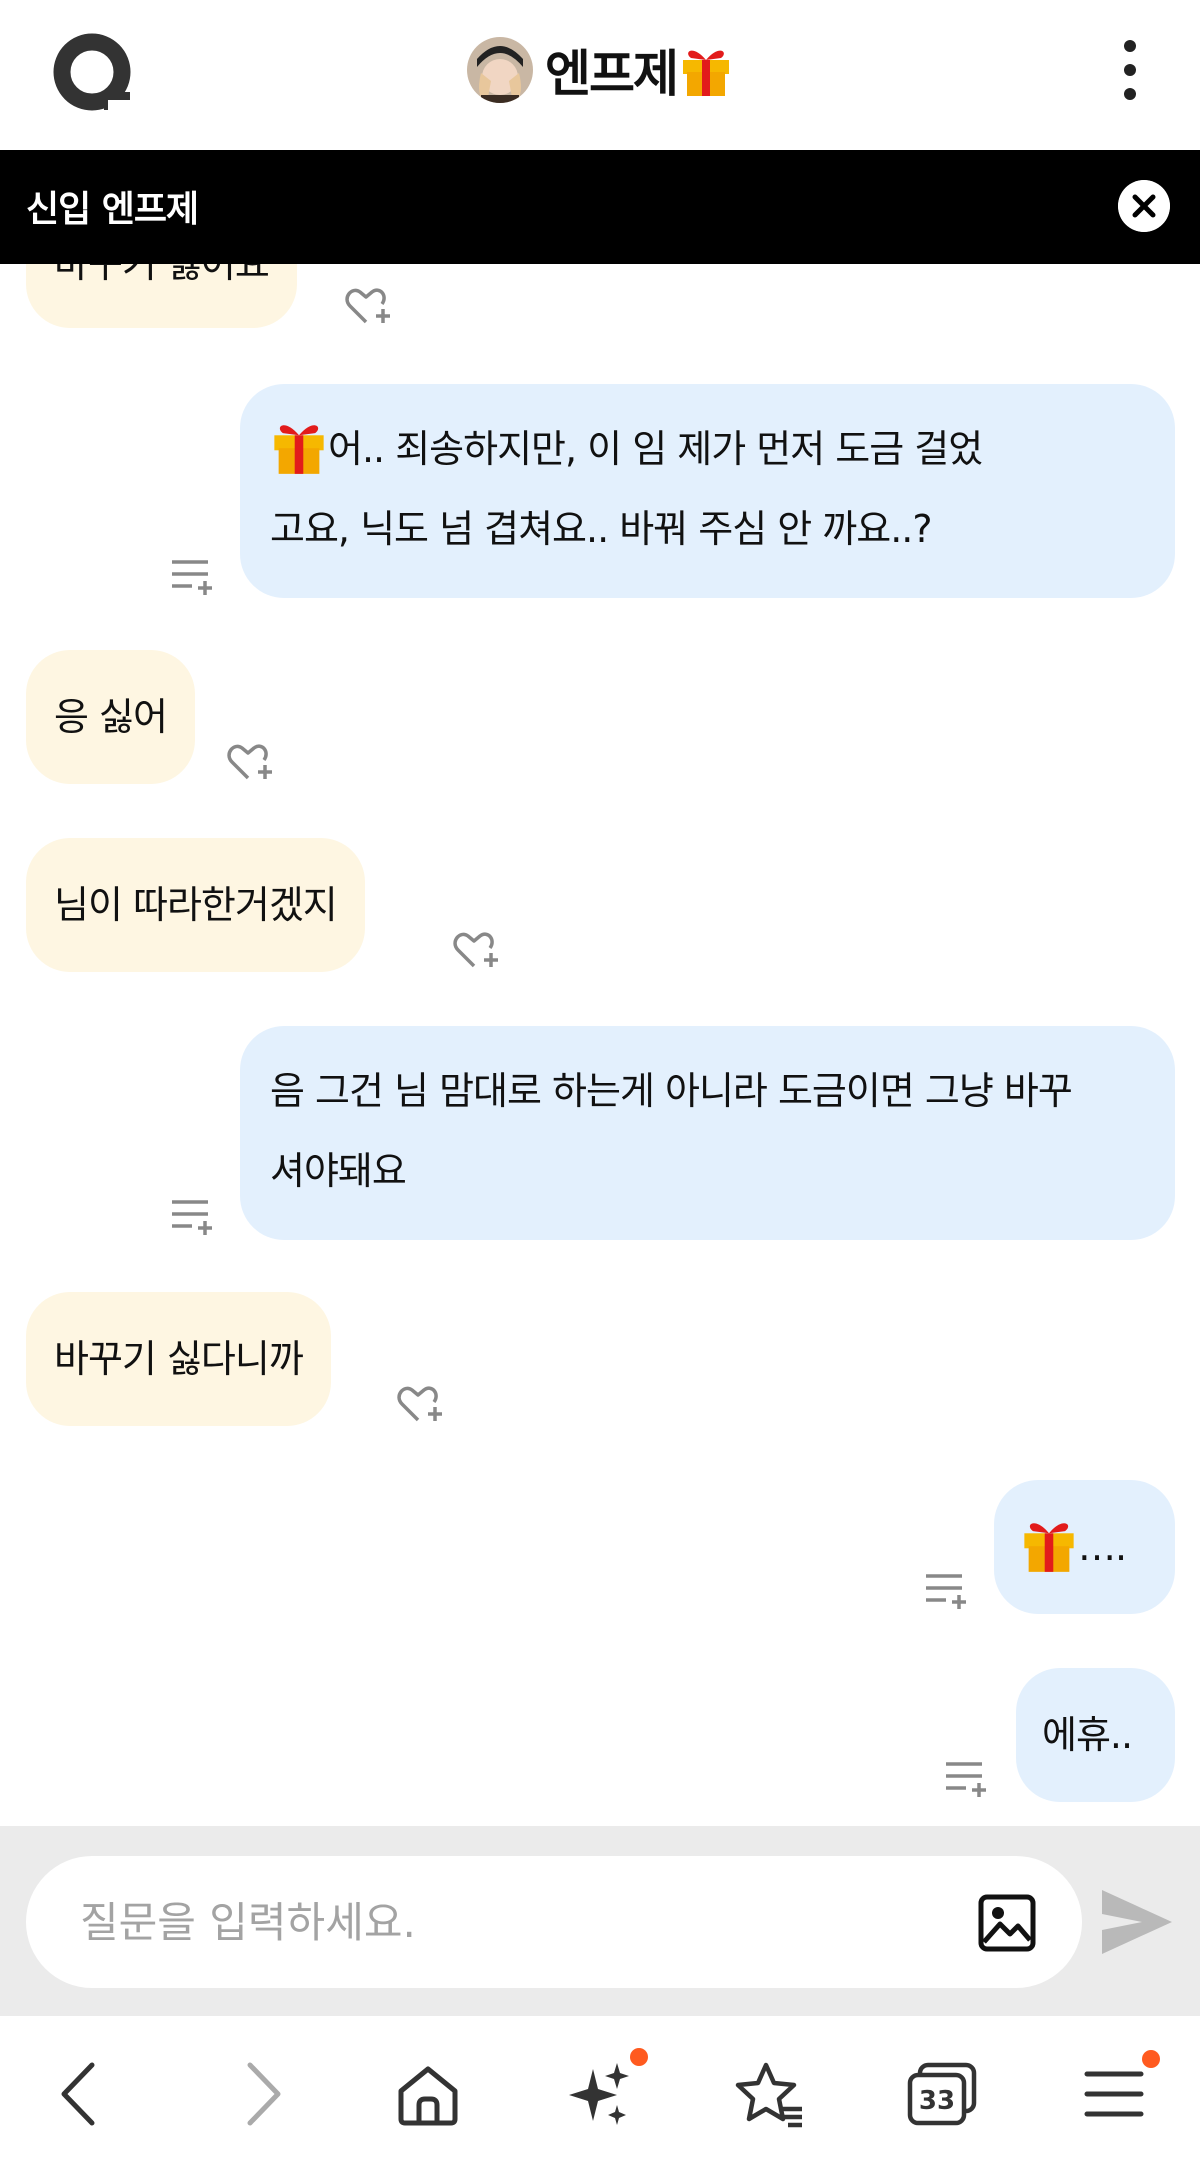 The height and width of the screenshot is (2171, 1200). Describe the element at coordinates (612, 74) in the screenshot. I see `chat-title: 엔프제` at that location.